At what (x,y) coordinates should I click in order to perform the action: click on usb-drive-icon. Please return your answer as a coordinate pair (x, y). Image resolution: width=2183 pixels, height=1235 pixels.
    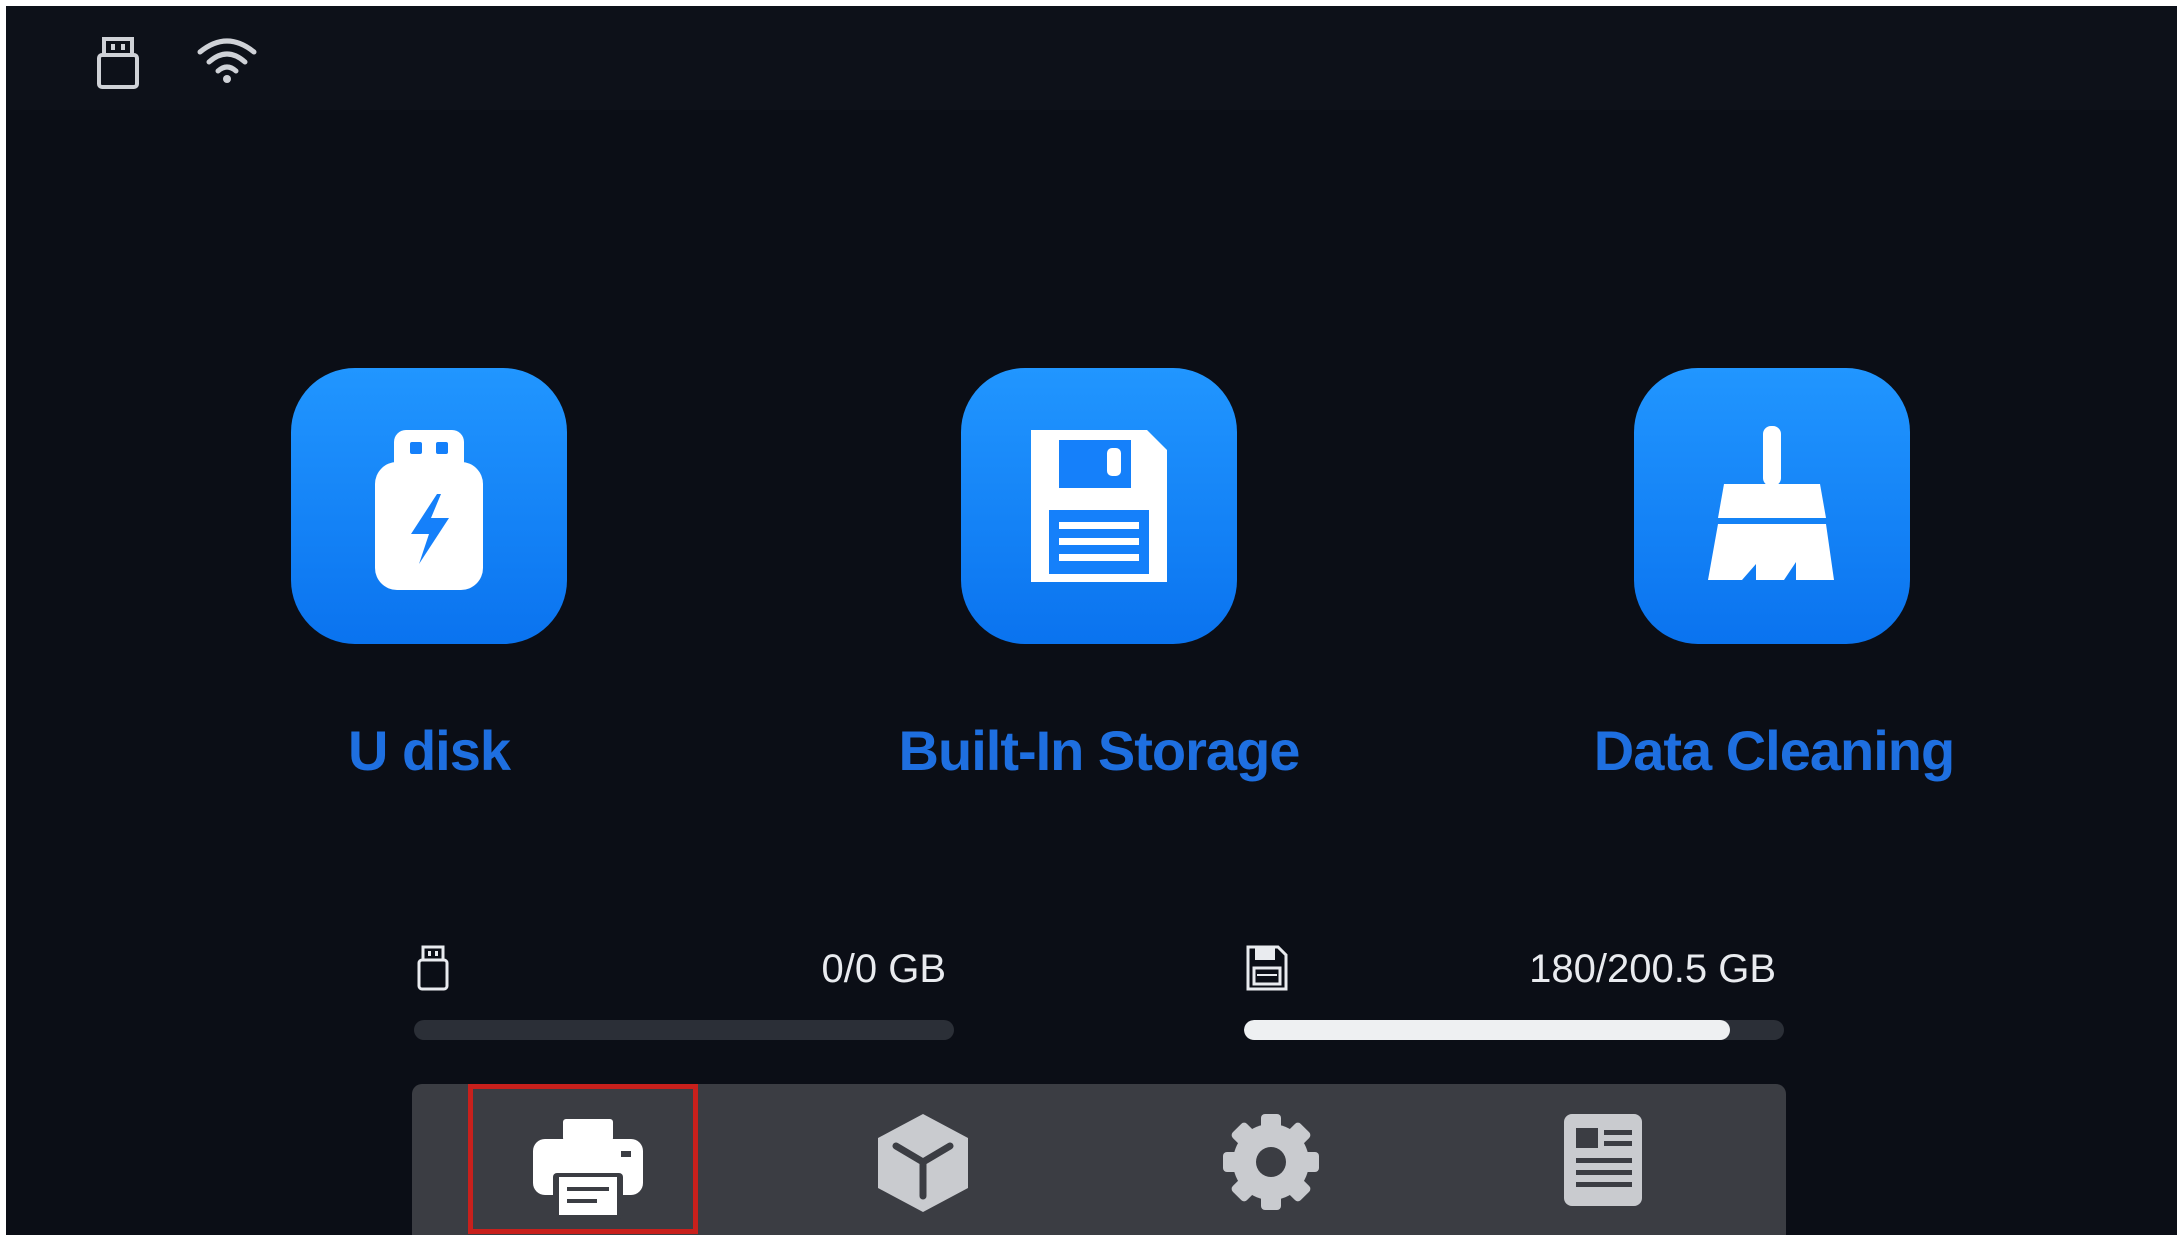
    Looking at the image, I should click on (429, 510).